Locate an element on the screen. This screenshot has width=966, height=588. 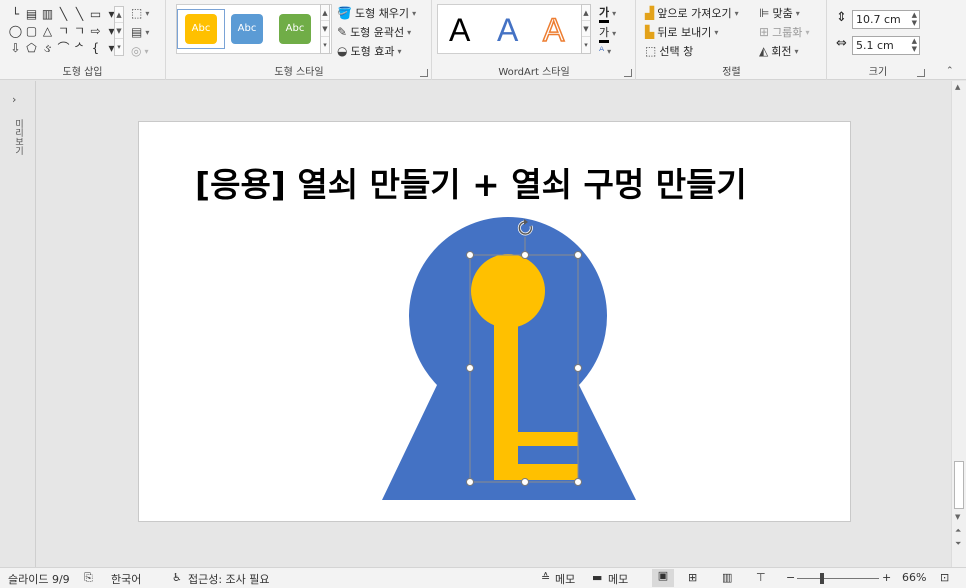
group-icon: ⊞ is located at coordinates (764, 32).